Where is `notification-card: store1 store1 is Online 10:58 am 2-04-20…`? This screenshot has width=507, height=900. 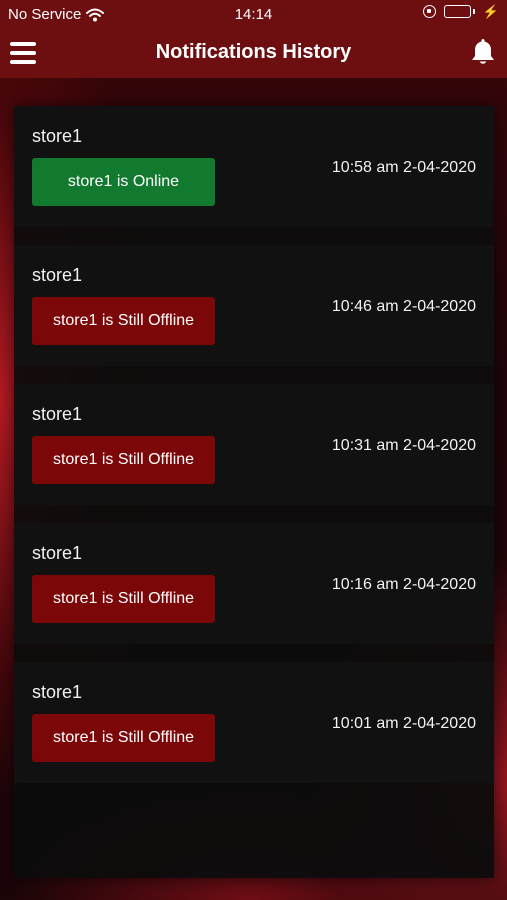 notification-card: store1 store1 is Online 10:58 am 2-04-20… is located at coordinates (254, 166).